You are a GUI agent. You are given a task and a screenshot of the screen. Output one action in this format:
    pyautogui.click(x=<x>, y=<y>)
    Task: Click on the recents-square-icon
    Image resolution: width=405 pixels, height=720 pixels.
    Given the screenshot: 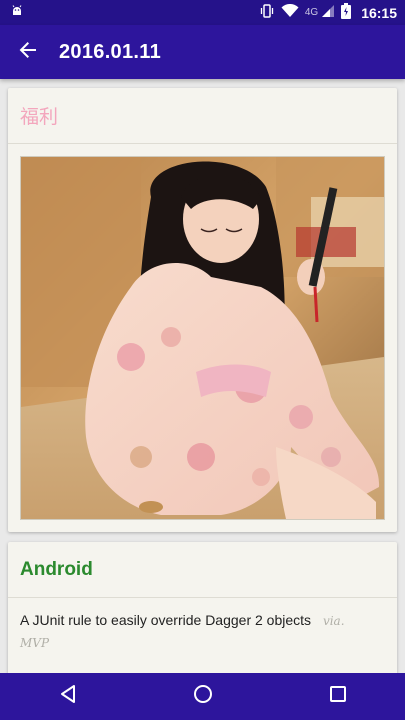 What is the action you would take?
    pyautogui.click(x=338, y=696)
    